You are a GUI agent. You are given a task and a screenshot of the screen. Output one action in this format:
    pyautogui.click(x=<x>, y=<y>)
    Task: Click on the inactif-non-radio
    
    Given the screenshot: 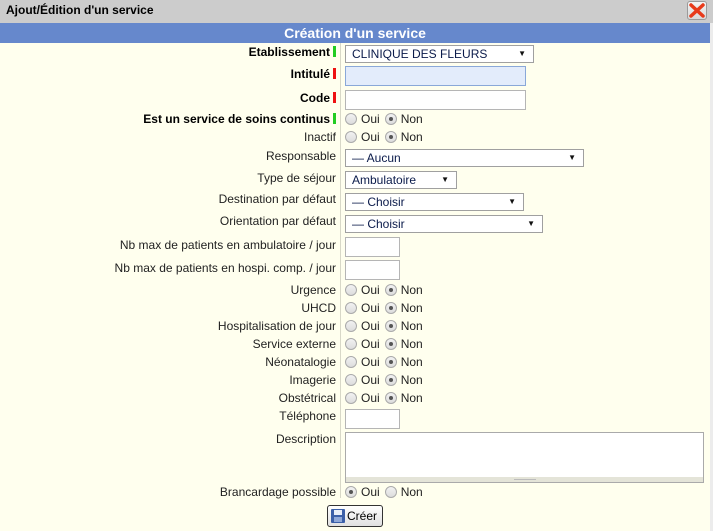 What is the action you would take?
    pyautogui.click(x=390, y=137)
    